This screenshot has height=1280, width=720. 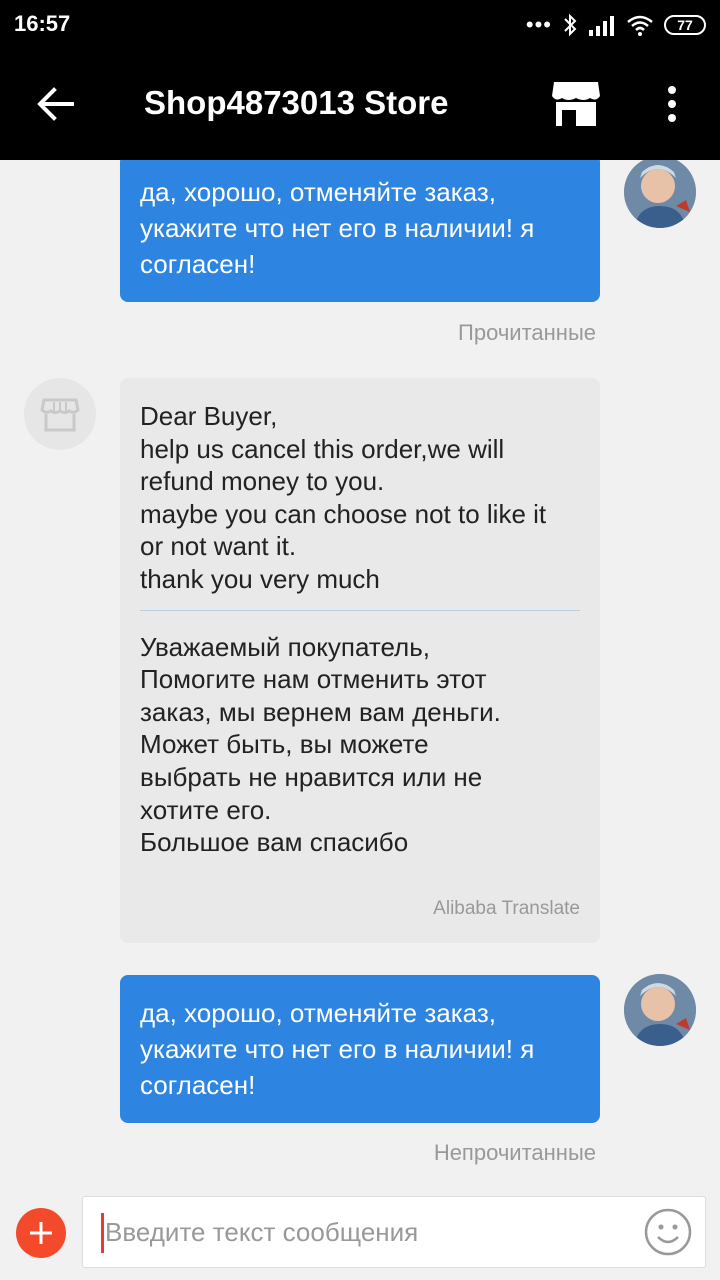 What do you see at coordinates (538, 24) in the screenshot?
I see `signal-dots: •••` at bounding box center [538, 24].